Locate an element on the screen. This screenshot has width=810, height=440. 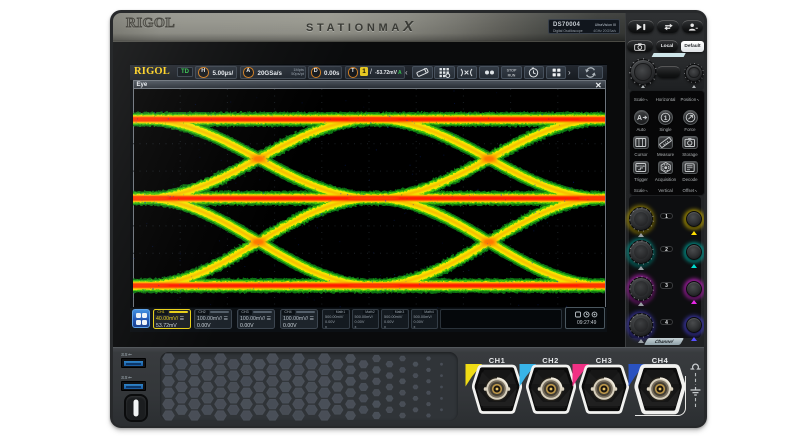
svg-text: STOP is located at coordinates (512, 70).